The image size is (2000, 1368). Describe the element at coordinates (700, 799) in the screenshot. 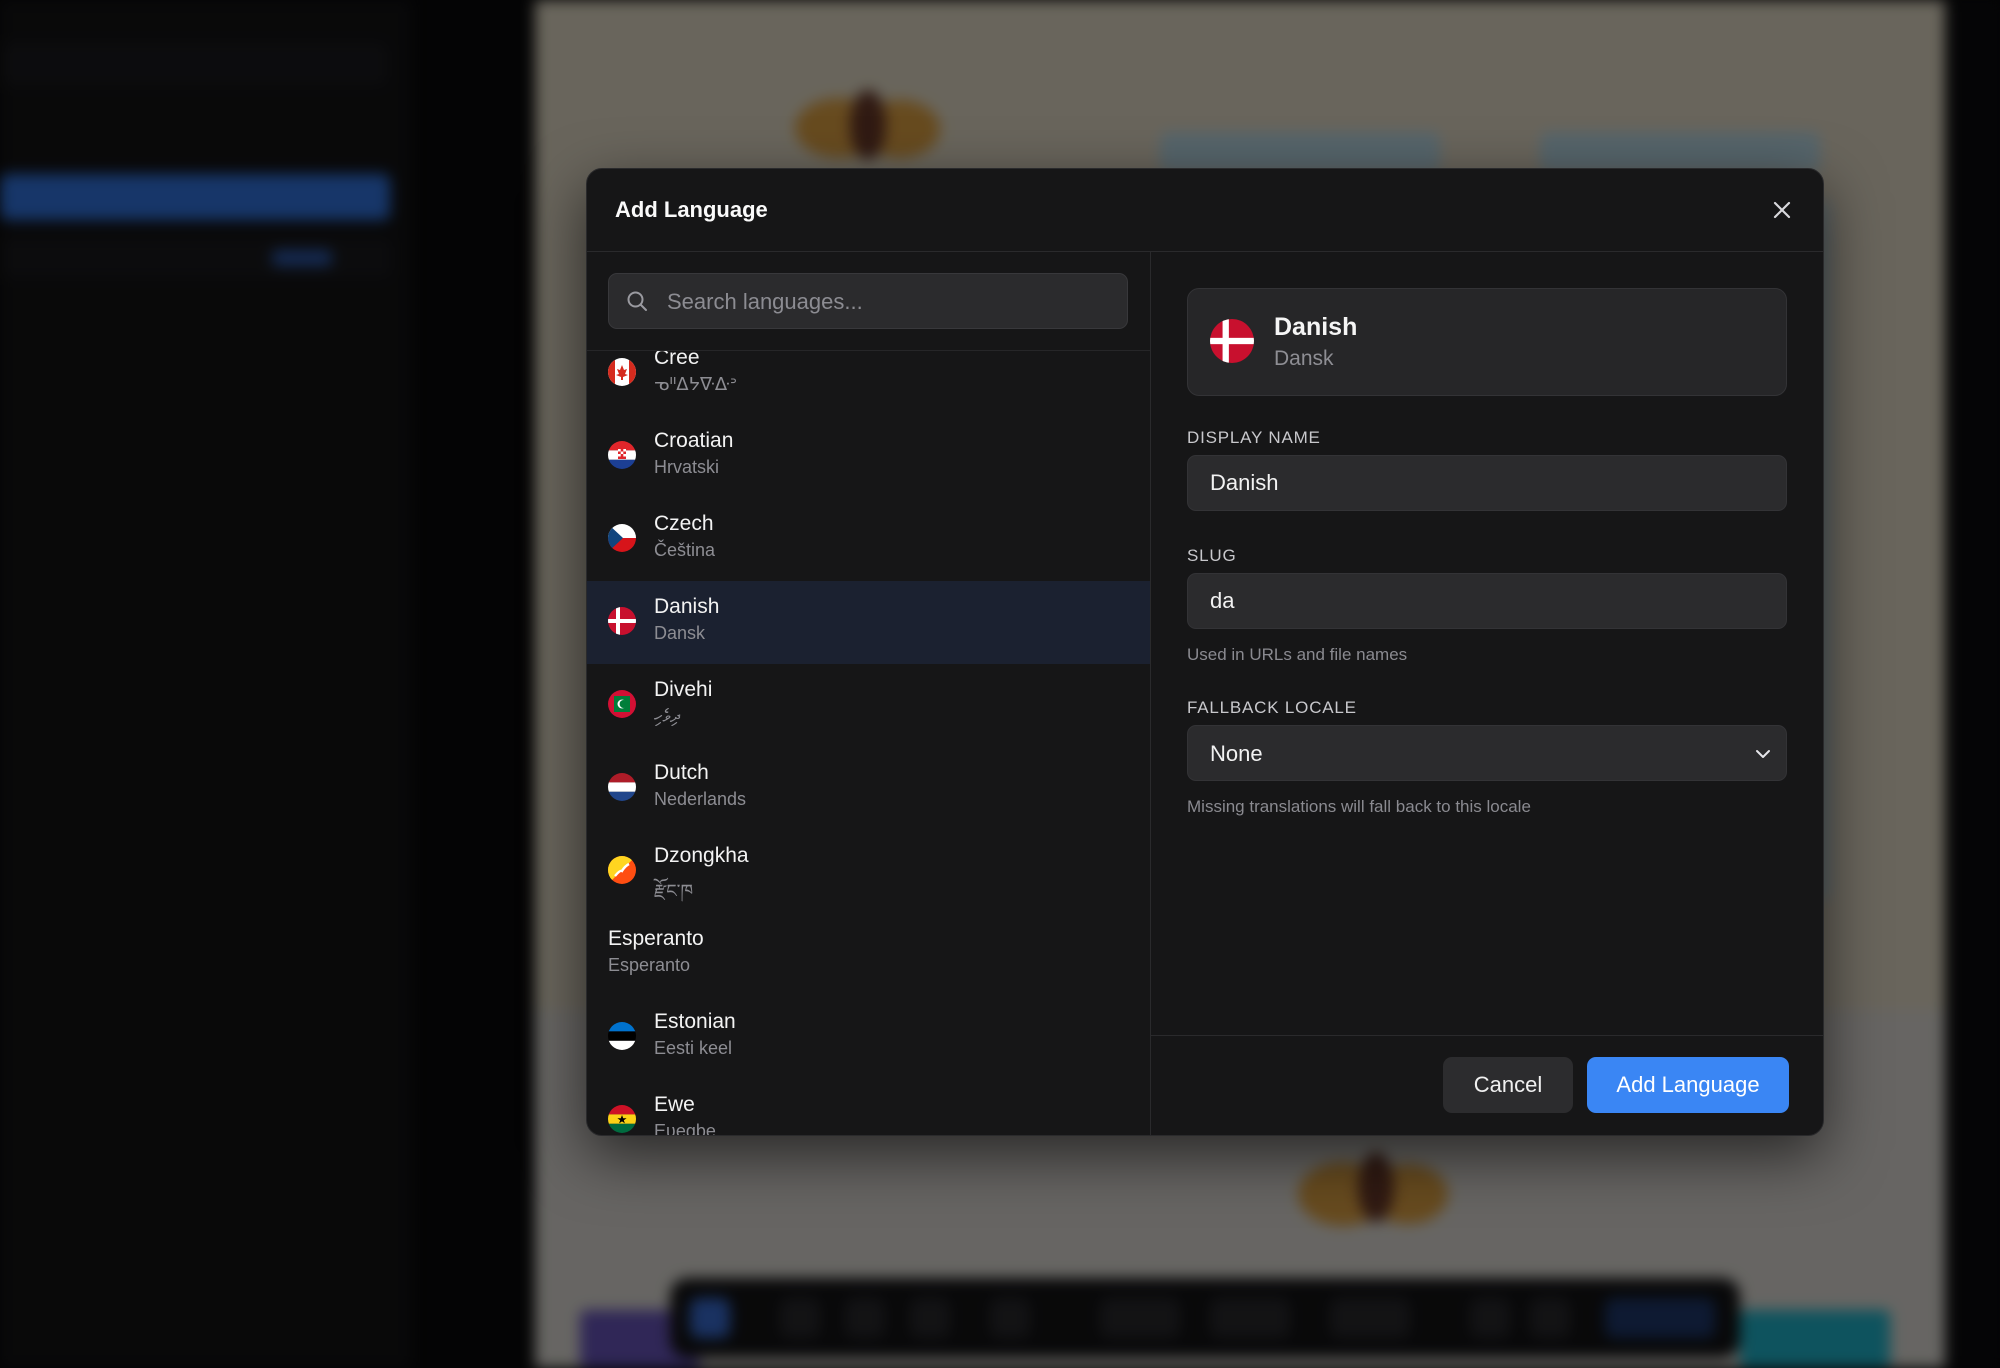

I see `language-native-name: Nederlands` at that location.